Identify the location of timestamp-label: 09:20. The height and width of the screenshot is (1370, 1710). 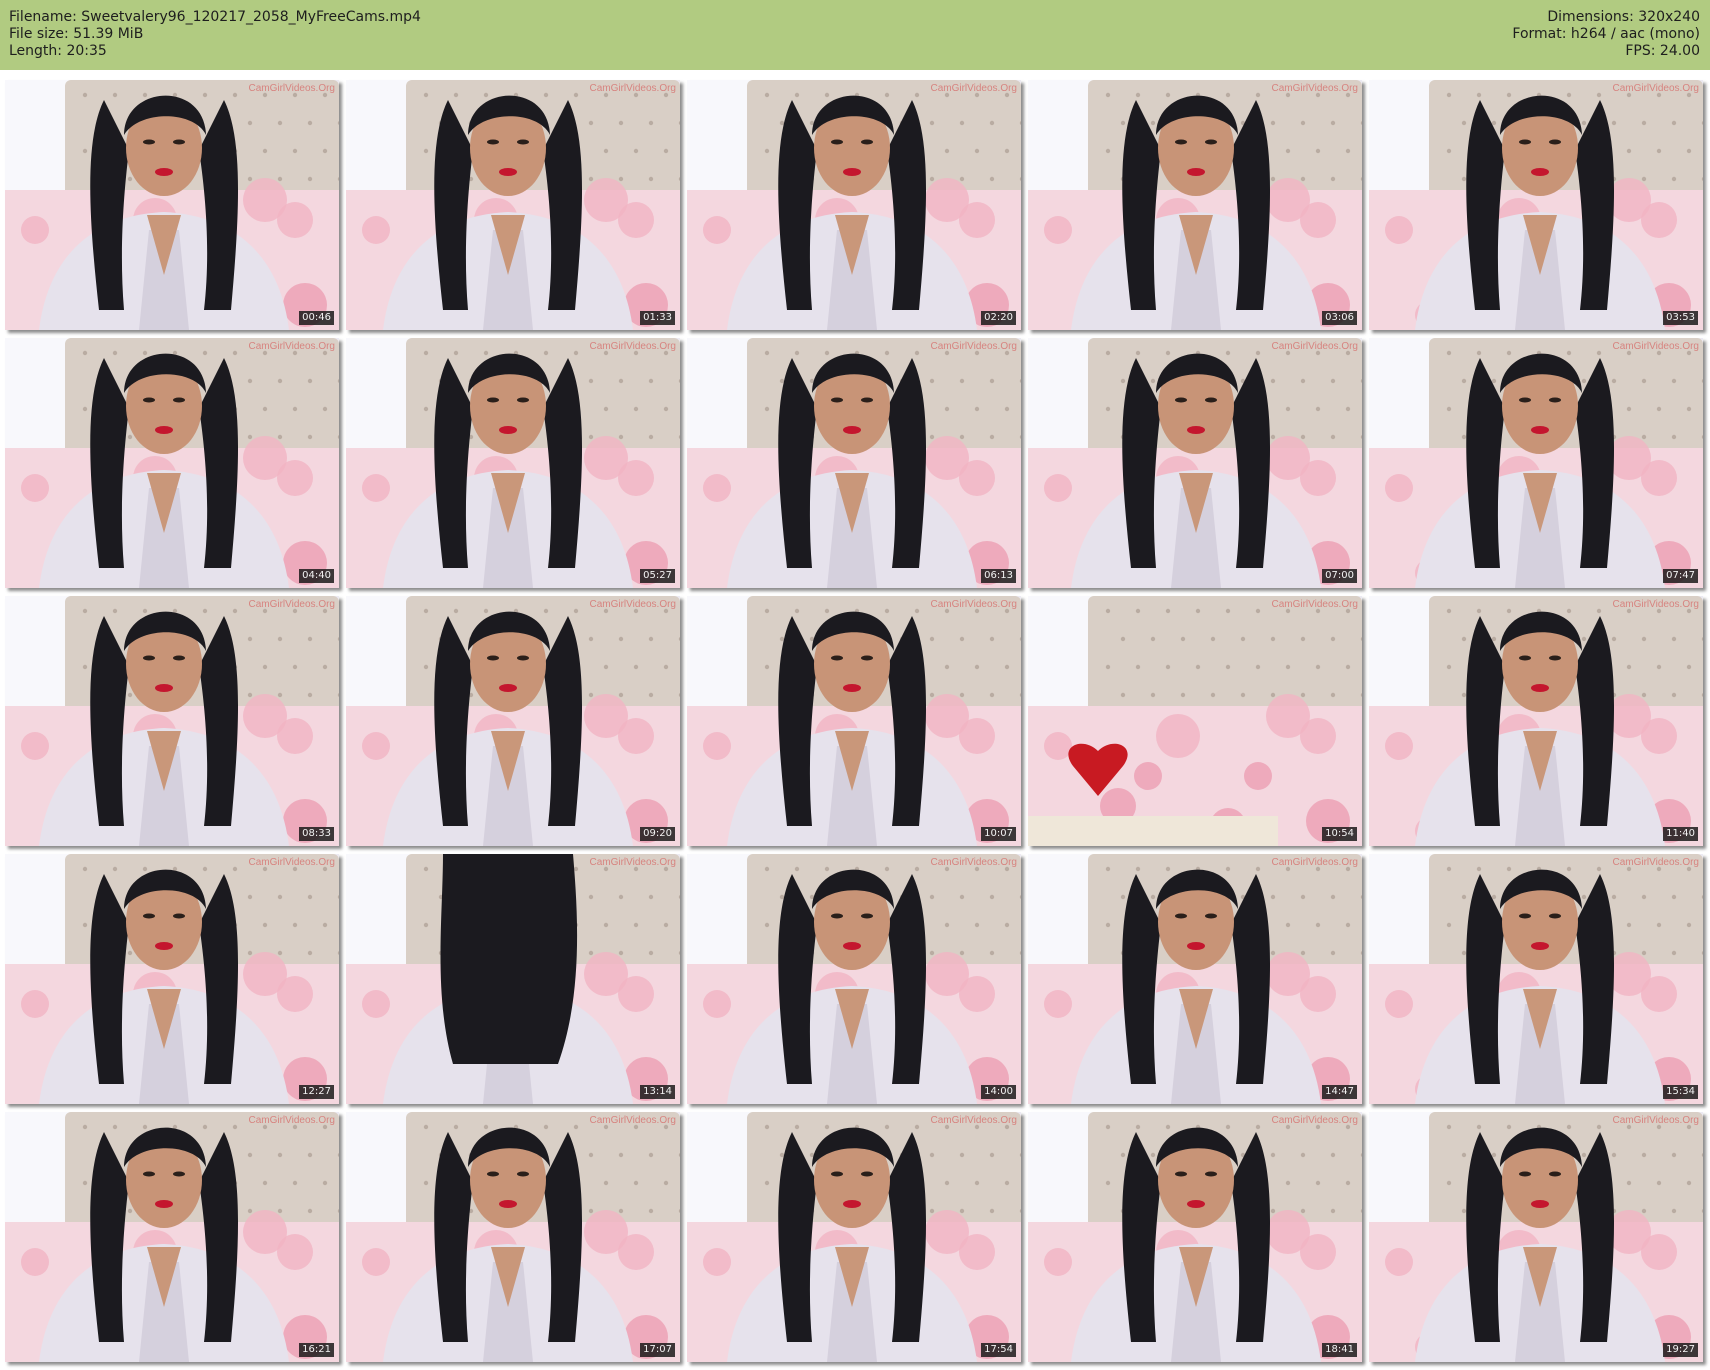
(657, 834).